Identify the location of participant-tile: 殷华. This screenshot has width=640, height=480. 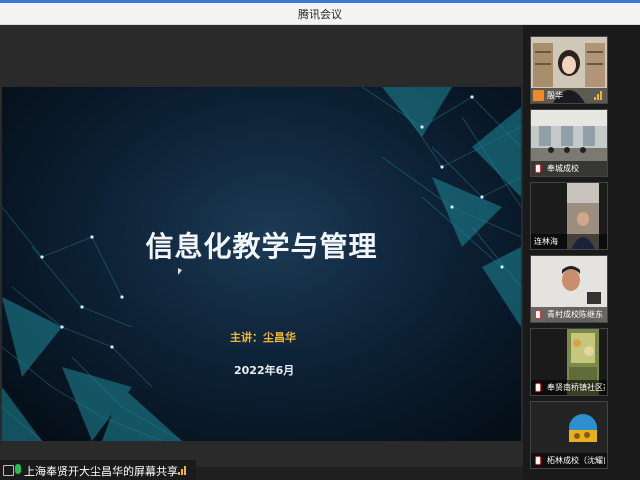
(569, 70).